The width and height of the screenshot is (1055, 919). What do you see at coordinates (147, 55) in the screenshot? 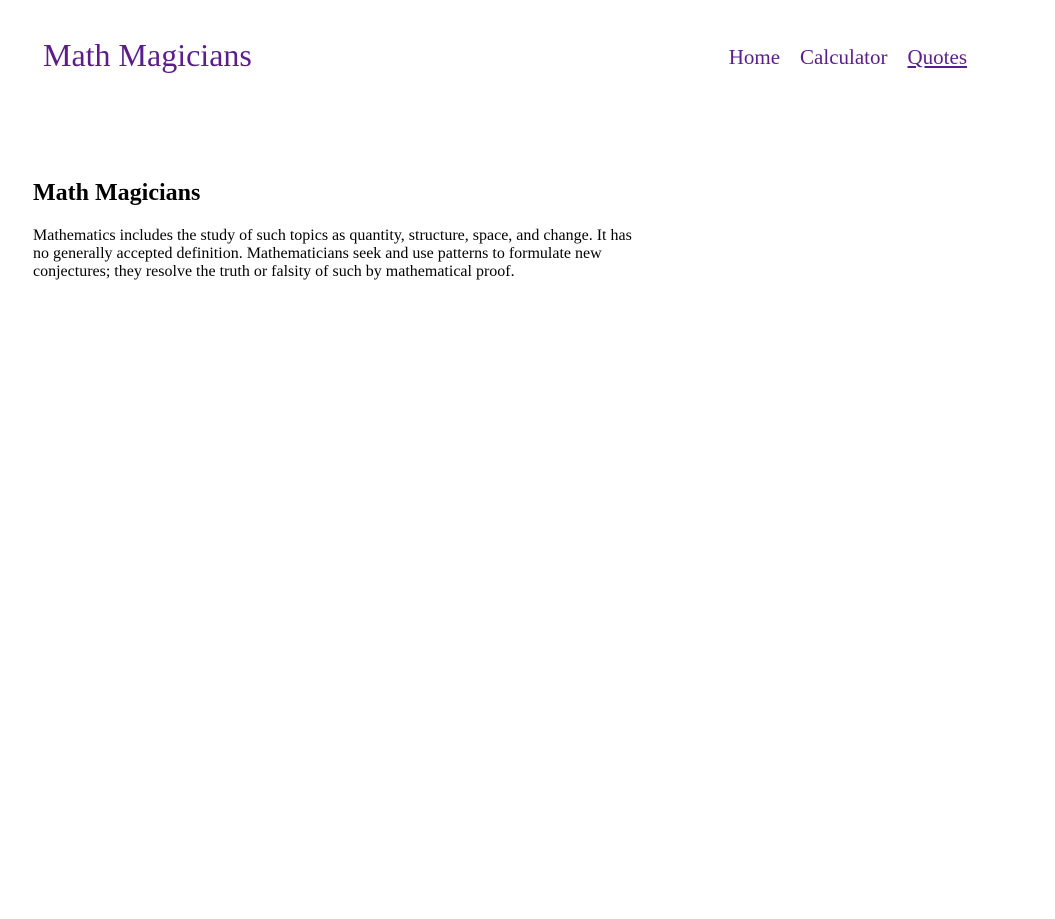
I see `site-logo-title: Math Magicians` at bounding box center [147, 55].